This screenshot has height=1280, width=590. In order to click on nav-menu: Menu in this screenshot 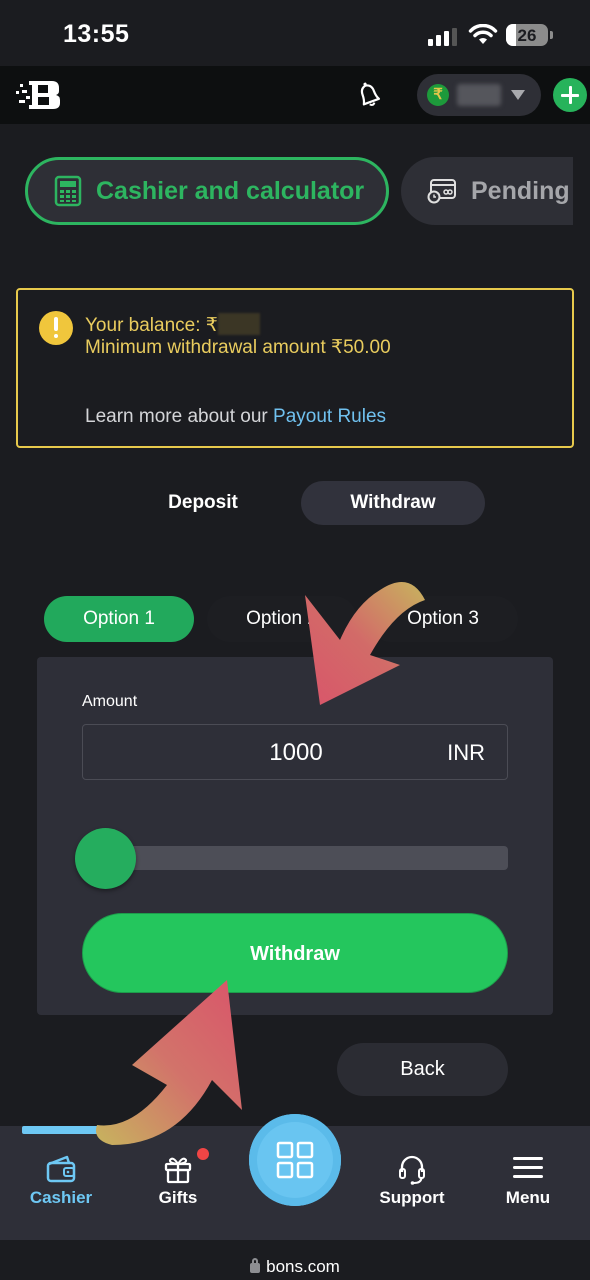, I will do `click(528, 1176)`.